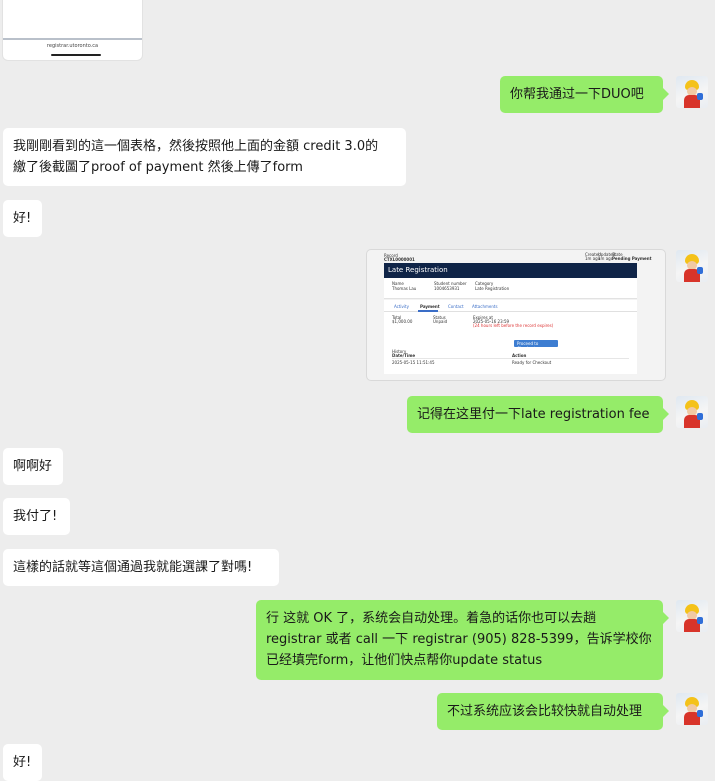  Describe the element at coordinates (584, 94) in the screenshot. I see `message-bubble-outgoing: 你帮我通过一下DUO吧` at that location.